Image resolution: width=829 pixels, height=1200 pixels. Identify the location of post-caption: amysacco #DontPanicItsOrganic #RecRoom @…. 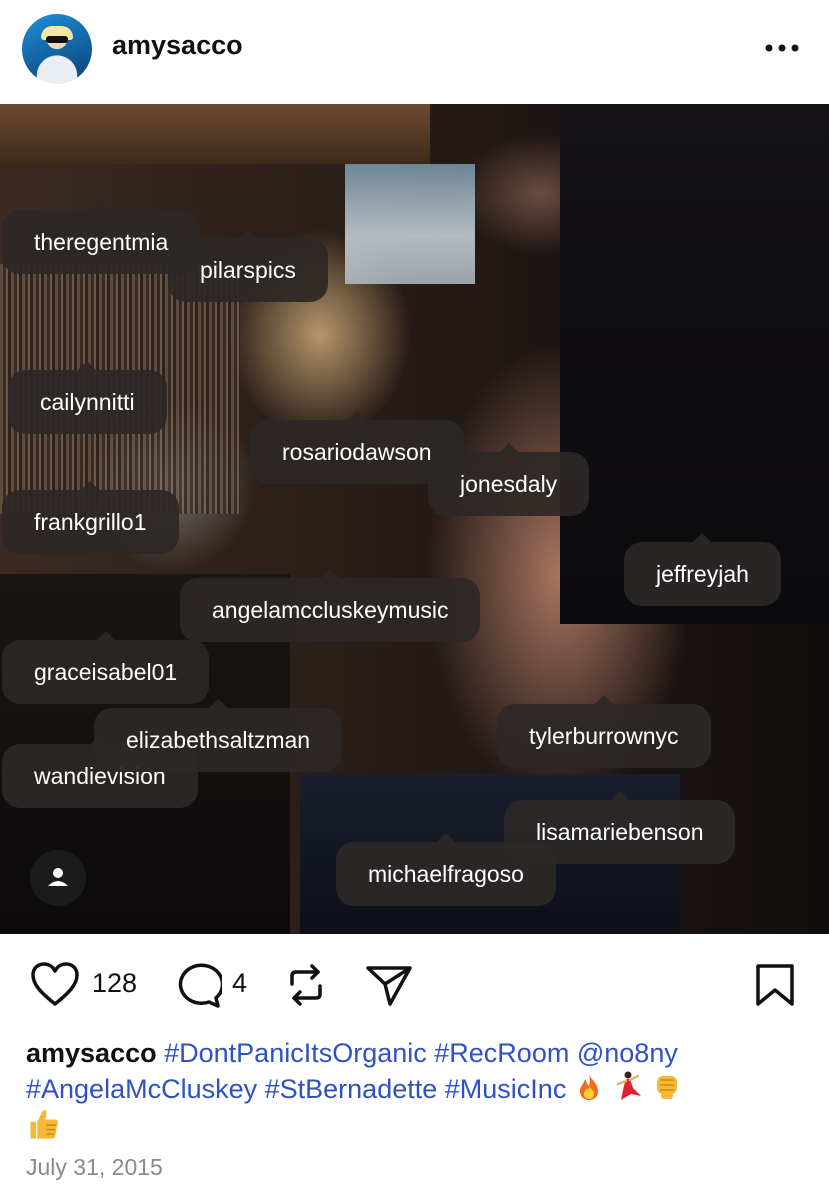
(416, 1091).